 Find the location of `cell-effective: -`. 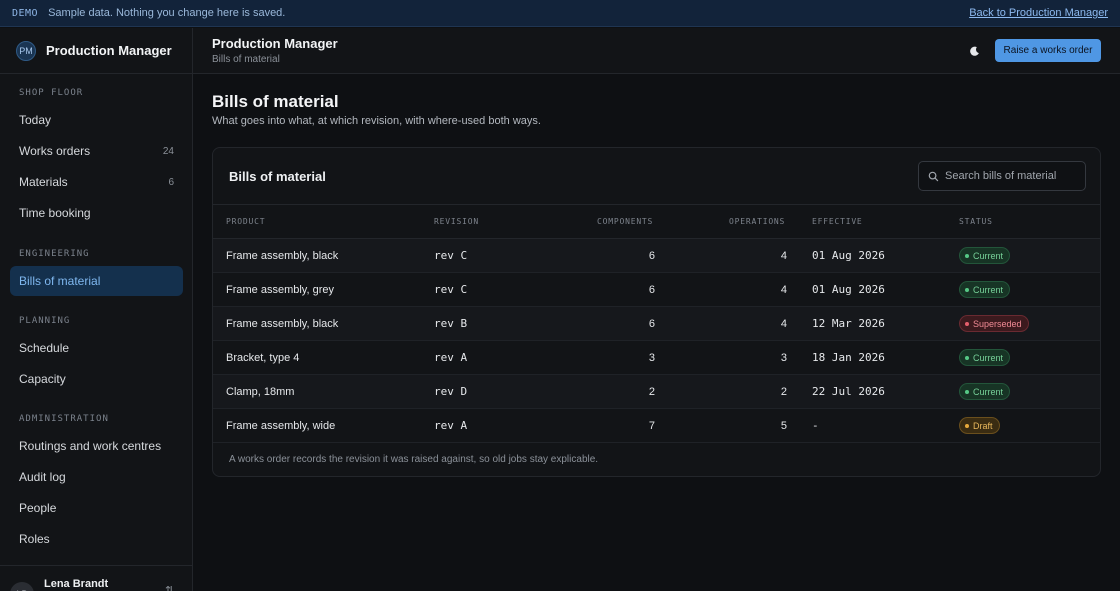

cell-effective: - is located at coordinates (815, 425).